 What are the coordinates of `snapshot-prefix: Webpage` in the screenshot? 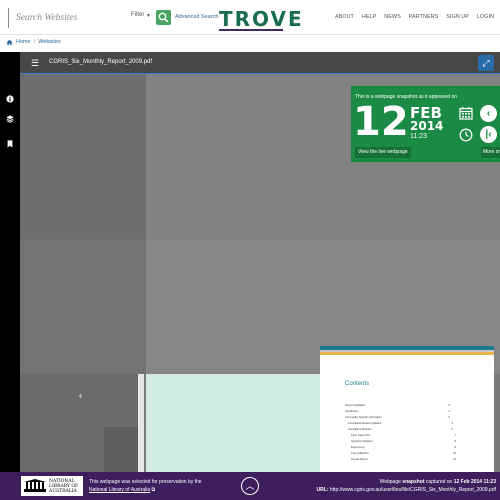 It's located at (390, 482).